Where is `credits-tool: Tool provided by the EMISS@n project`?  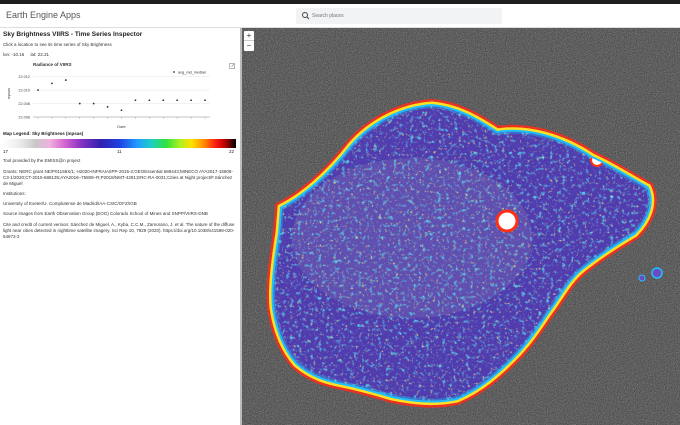
credits-tool: Tool provided by the EMISS@n project is located at coordinates (42, 160).